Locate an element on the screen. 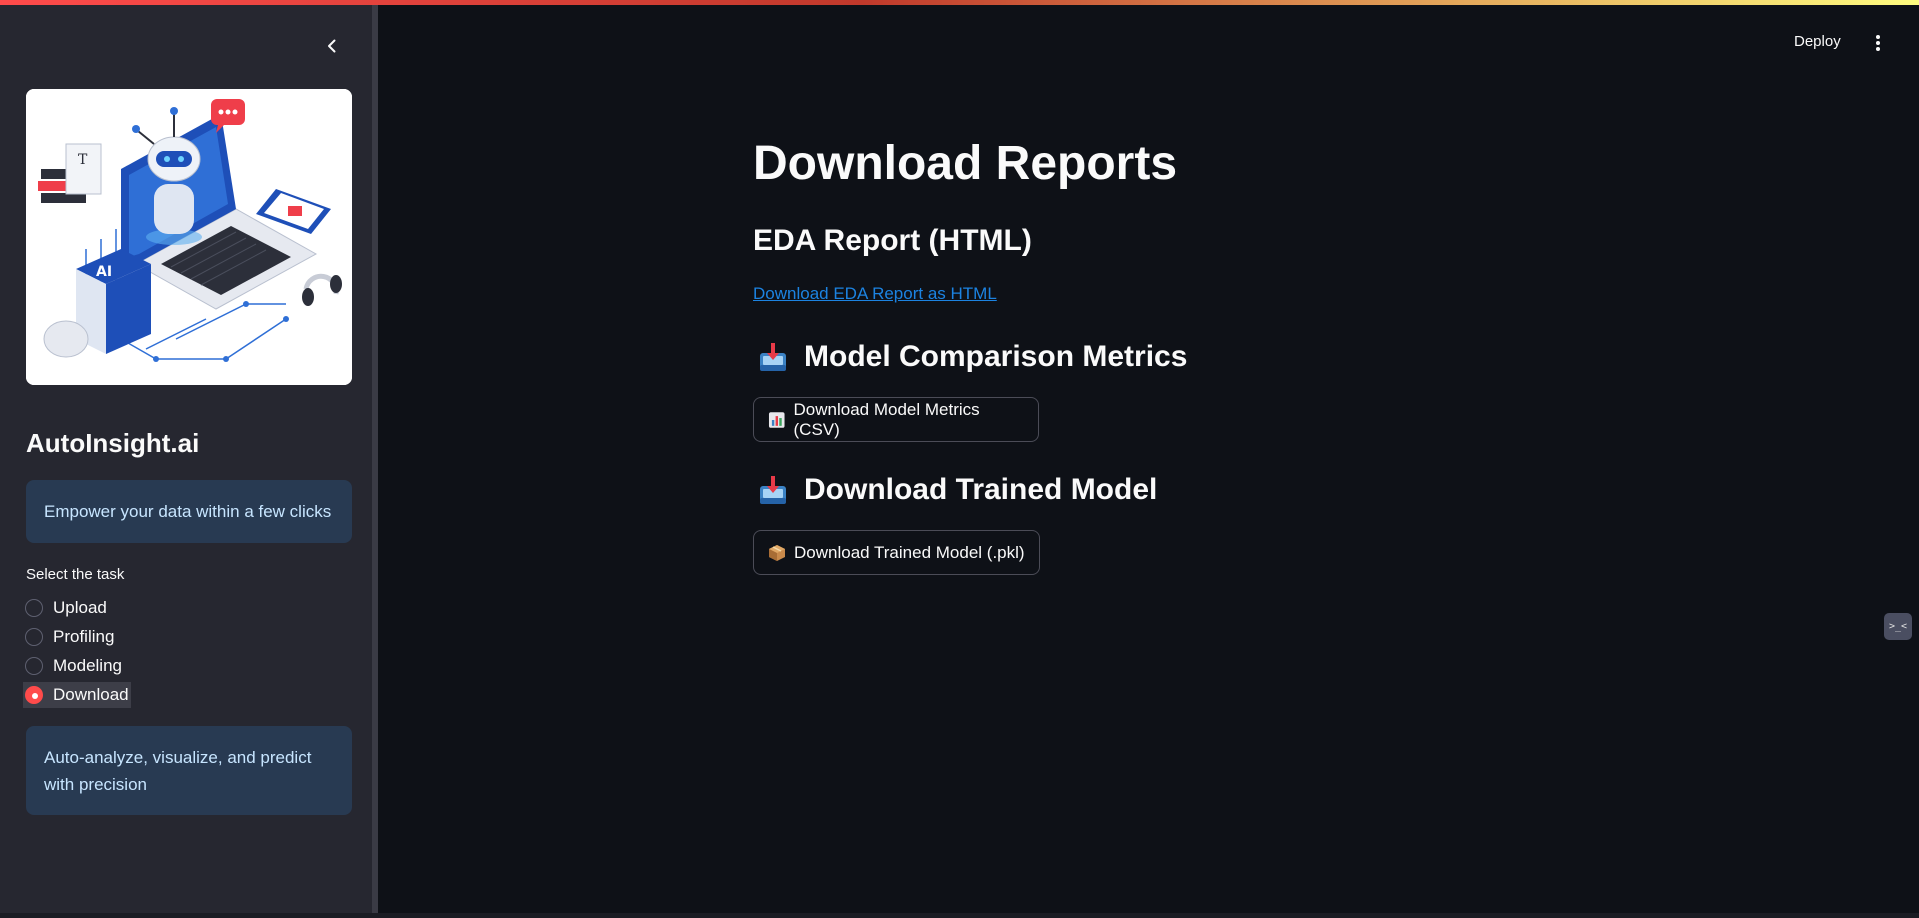 The height and width of the screenshot is (918, 1919). radio-option-profiling: Profiling is located at coordinates (69, 637).